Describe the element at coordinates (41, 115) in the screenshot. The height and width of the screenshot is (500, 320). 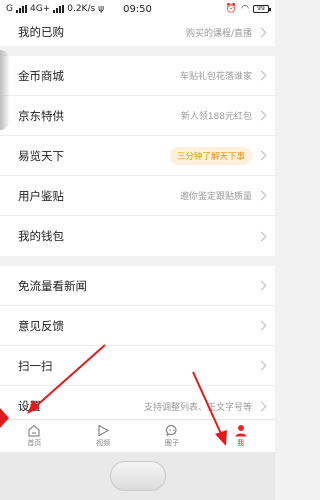
I see `menu-label: 京东特供` at that location.